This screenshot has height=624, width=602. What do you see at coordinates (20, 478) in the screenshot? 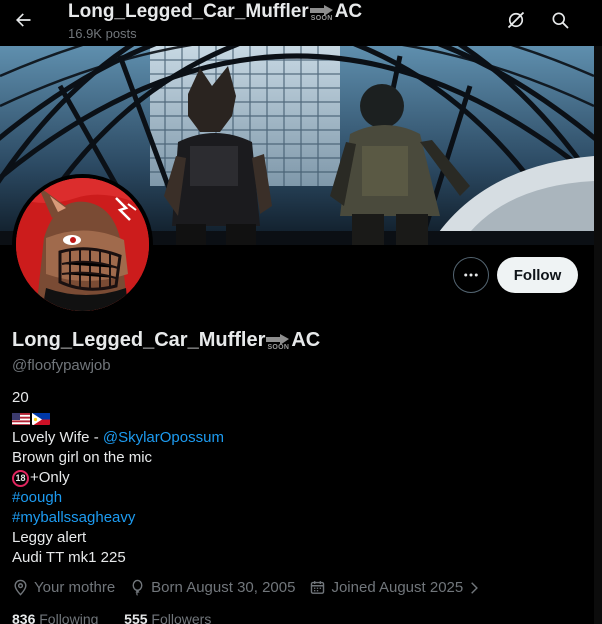
I see `no-under-18-icon: 18` at bounding box center [20, 478].